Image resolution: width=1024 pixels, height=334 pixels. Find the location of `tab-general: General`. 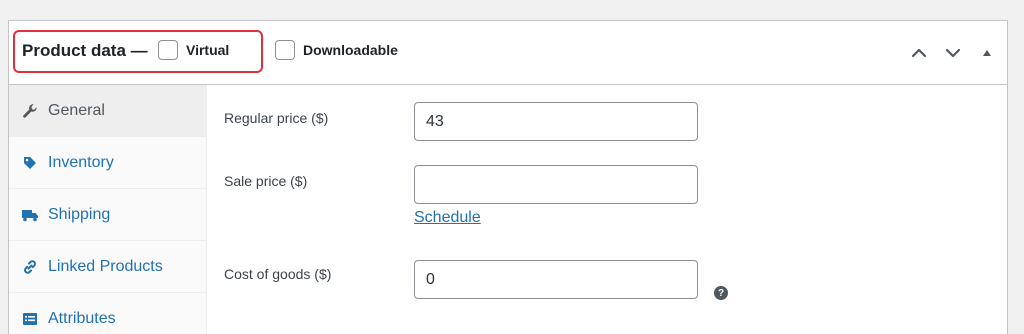

tab-general: General is located at coordinates (107, 111).